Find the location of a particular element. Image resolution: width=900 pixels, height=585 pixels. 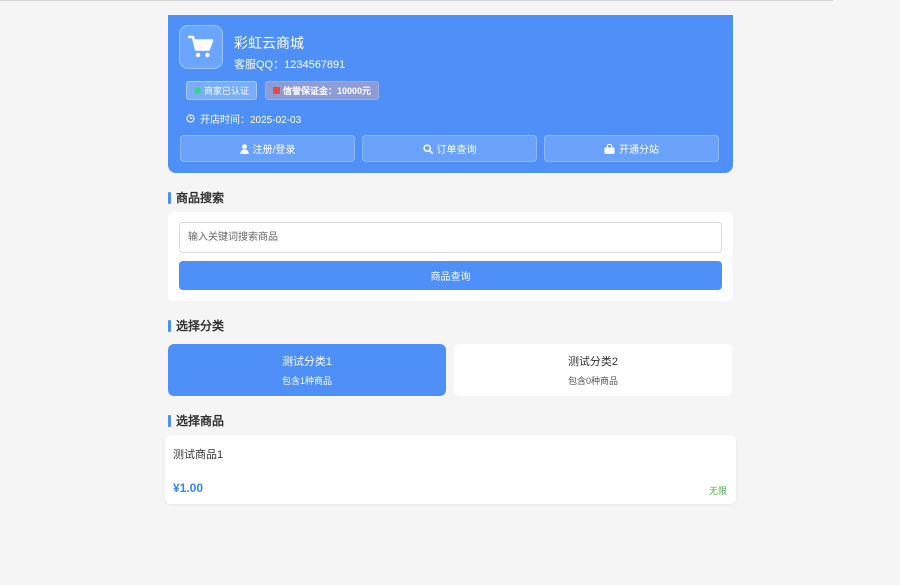

verified-badge-label: 商家已认证 is located at coordinates (227, 91).